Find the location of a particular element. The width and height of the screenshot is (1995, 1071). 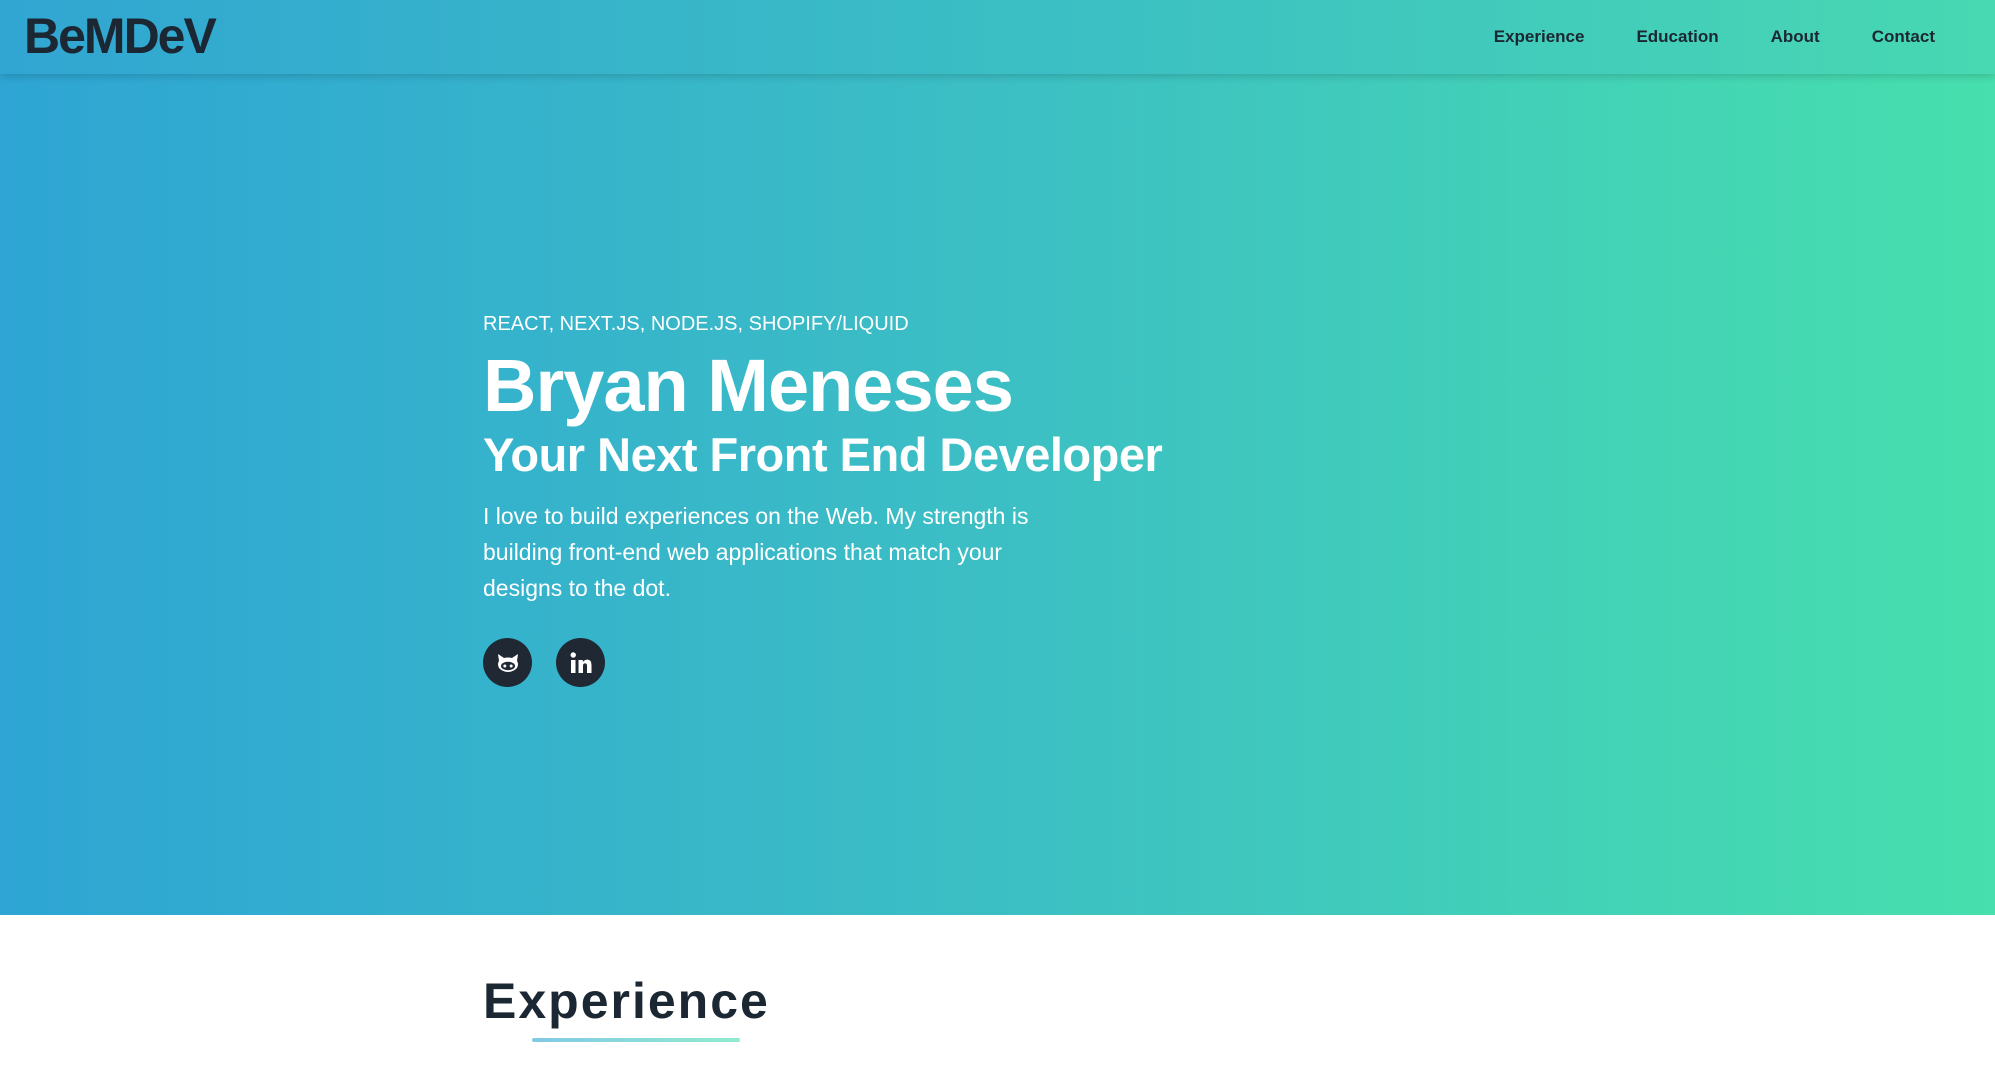

nav-link-contact: Contact is located at coordinates (1903, 37).